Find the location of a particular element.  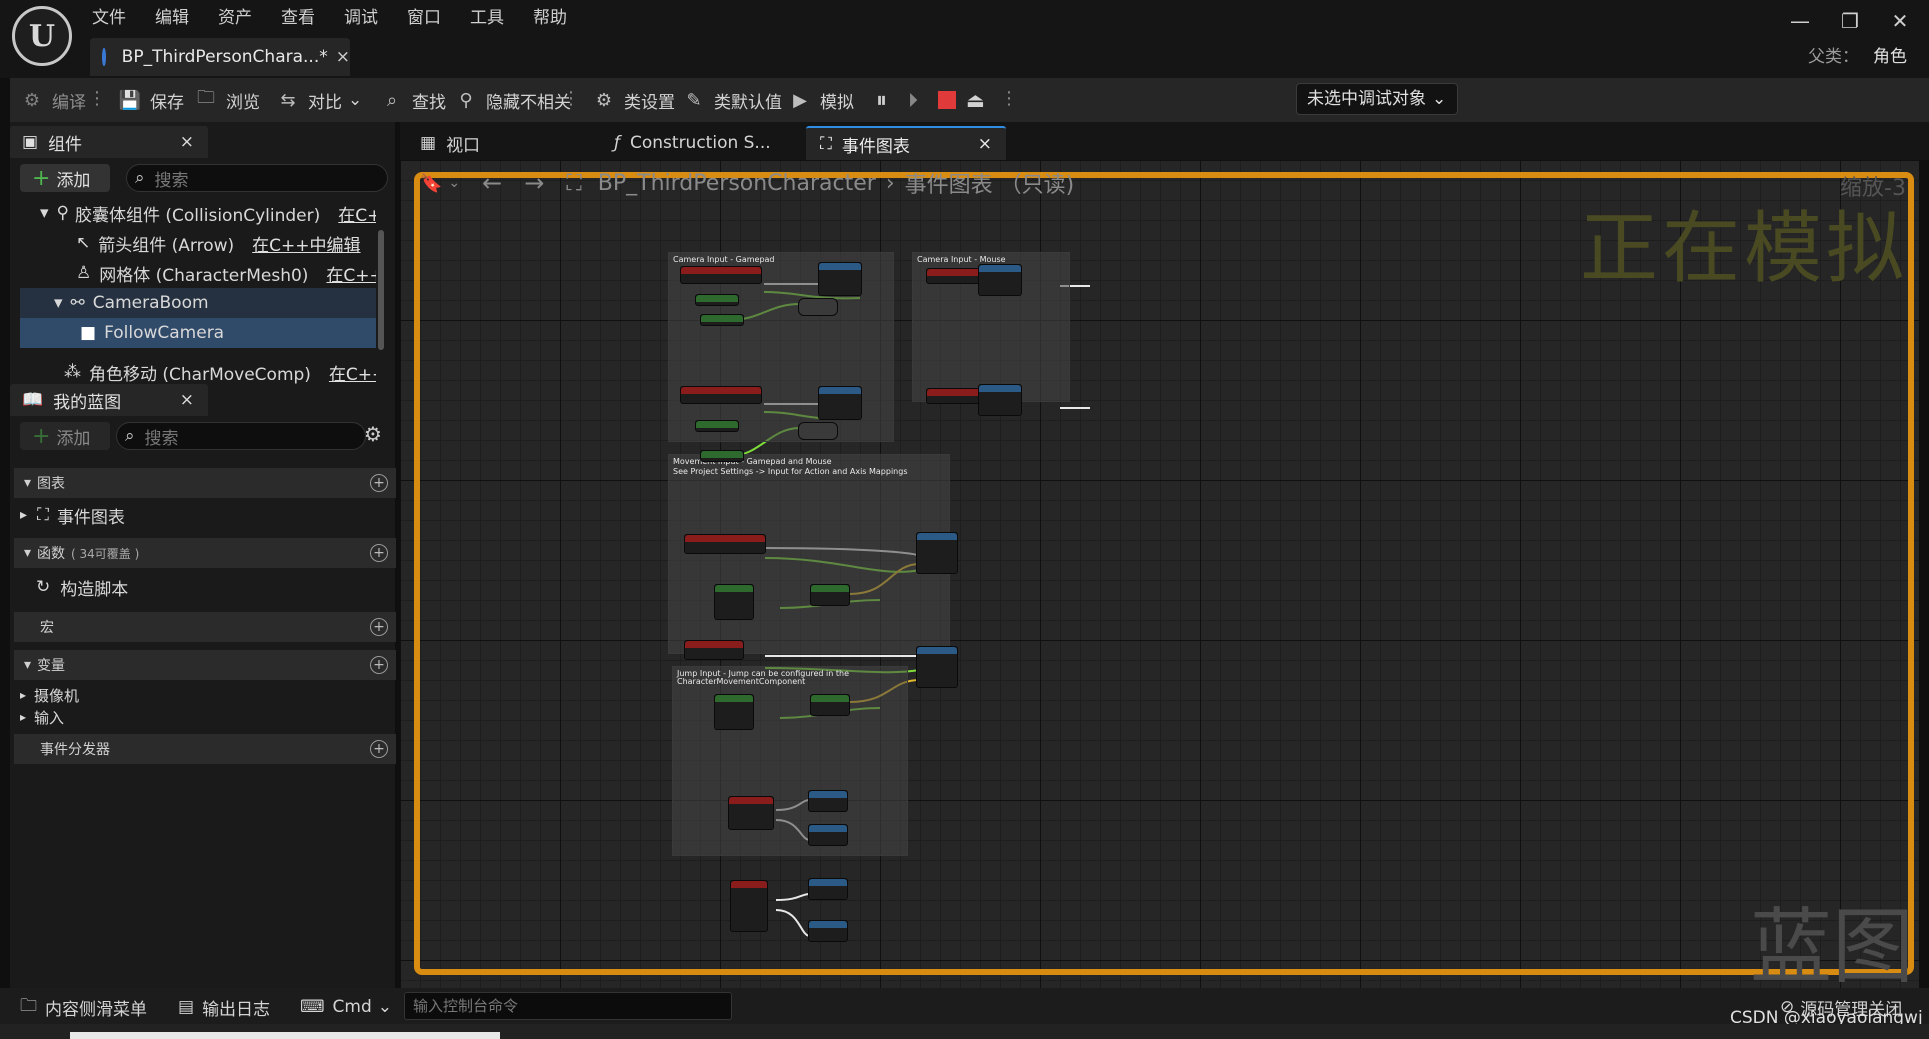

resume-button: ⏵ is located at coordinates (913, 100).